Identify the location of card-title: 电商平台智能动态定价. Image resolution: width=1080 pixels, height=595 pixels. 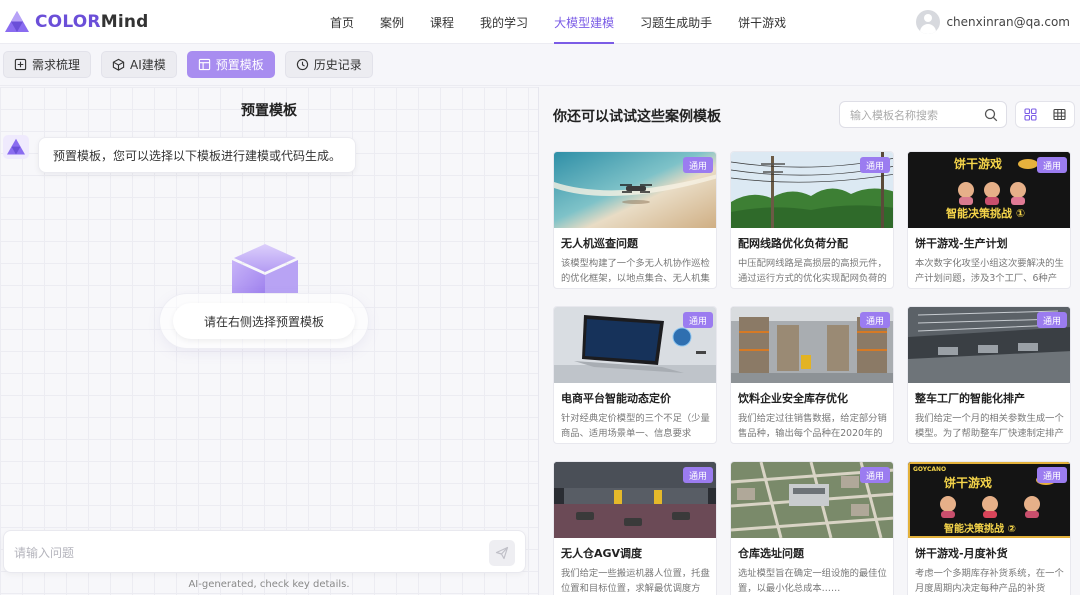
(616, 398).